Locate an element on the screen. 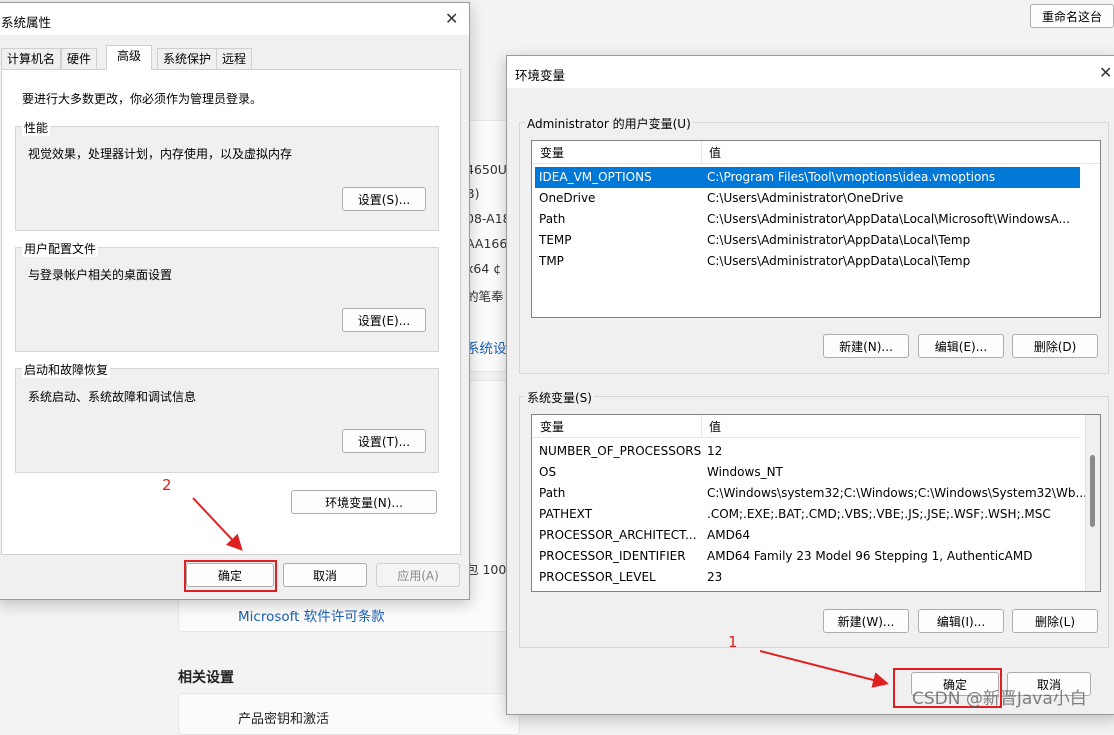 The height and width of the screenshot is (735, 1114). startup-recovery-label: 启动和故障恢复 is located at coordinates (66, 369).